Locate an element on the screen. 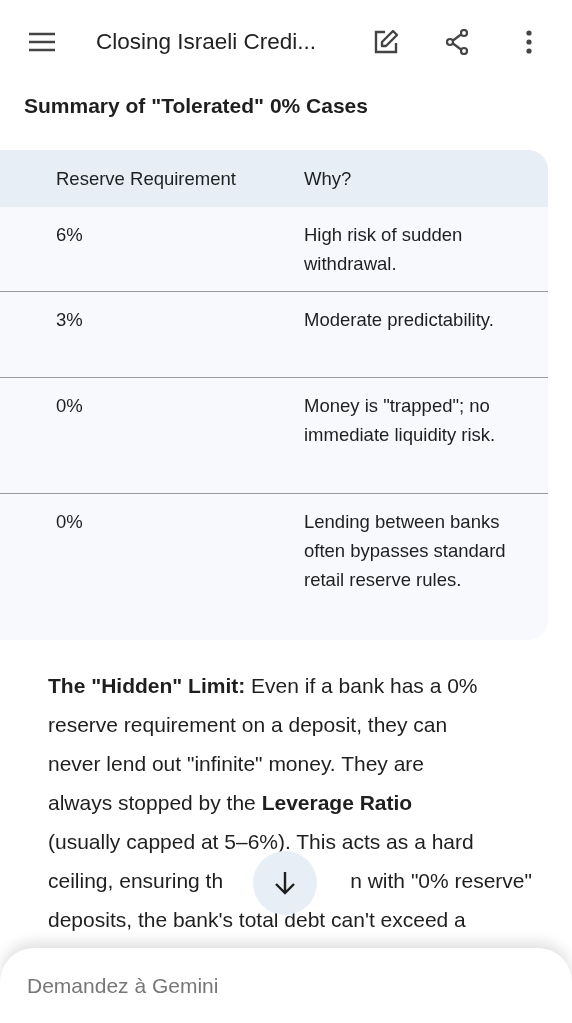  edit-icon is located at coordinates (386, 42).